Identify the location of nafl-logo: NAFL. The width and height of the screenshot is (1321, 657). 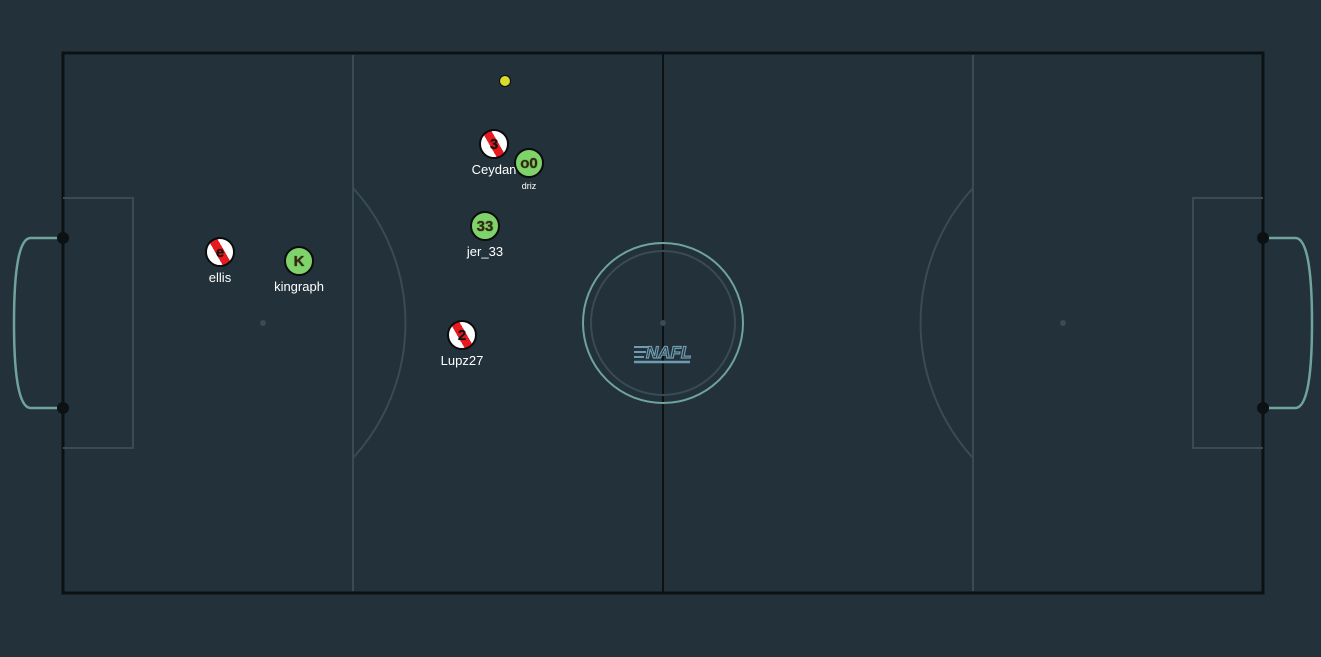
(663, 353).